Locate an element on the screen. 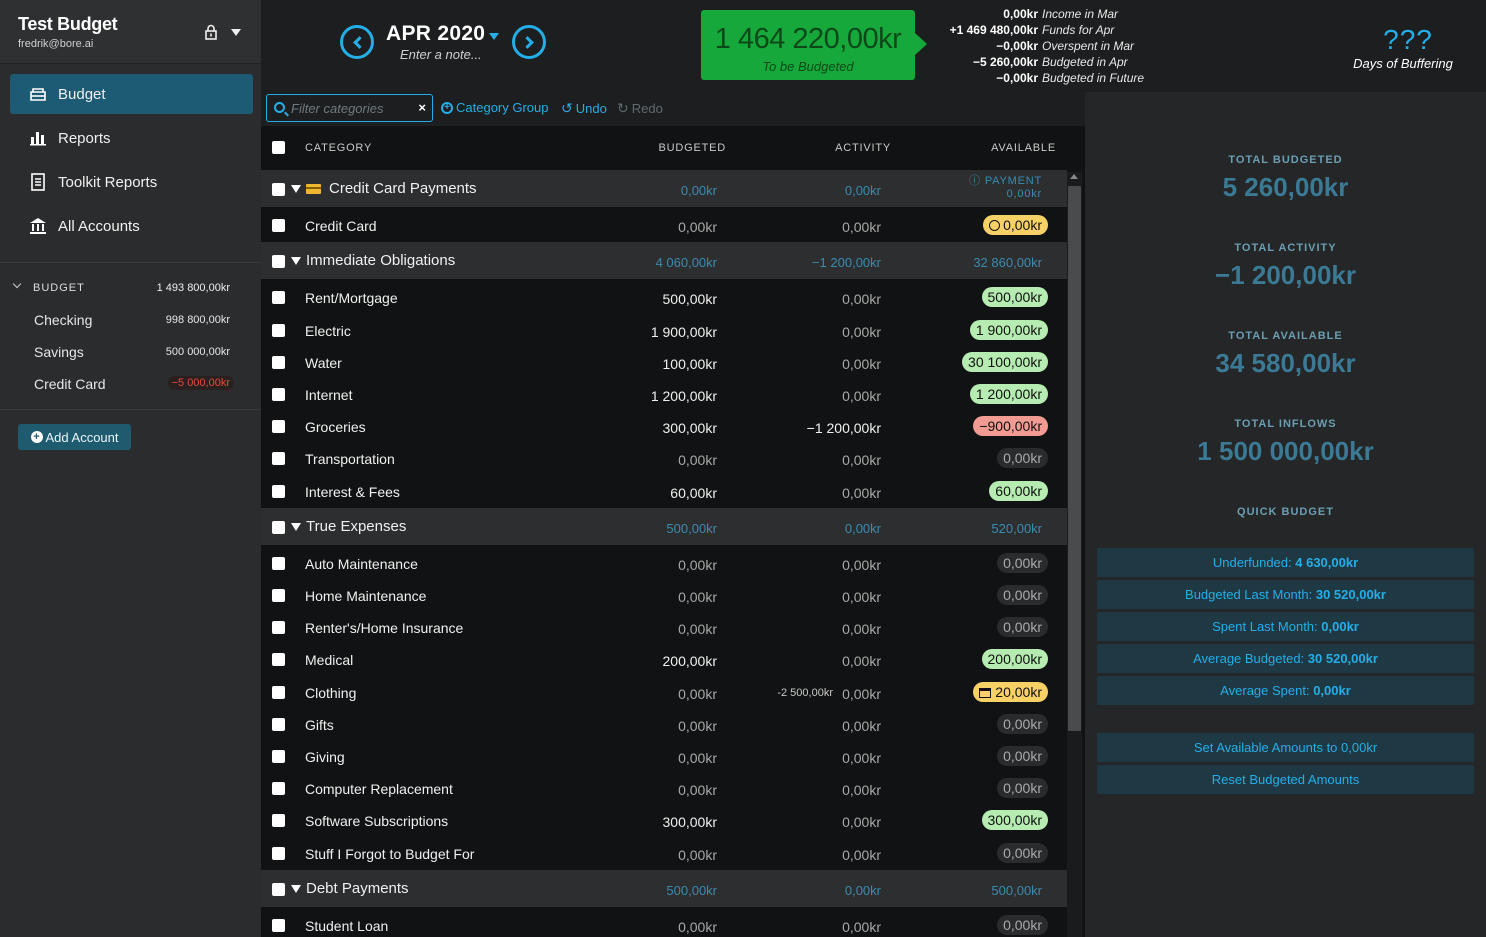 This screenshot has height=937, width=1486. category-row-gifts: Gifts 0,00kr 0,00kr 0,00kr is located at coordinates (664, 724).